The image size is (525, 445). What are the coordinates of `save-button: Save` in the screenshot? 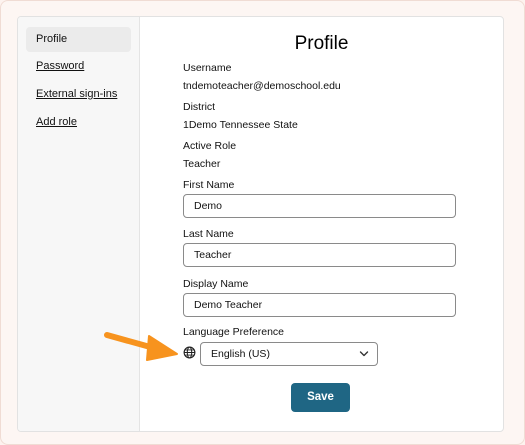 It's located at (320, 397).